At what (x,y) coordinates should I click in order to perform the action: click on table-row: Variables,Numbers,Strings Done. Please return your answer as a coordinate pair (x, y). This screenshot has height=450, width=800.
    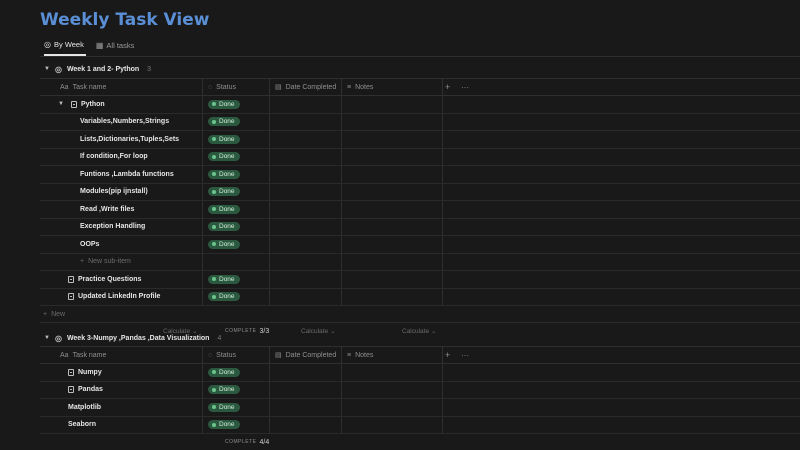
    Looking at the image, I should click on (420, 122).